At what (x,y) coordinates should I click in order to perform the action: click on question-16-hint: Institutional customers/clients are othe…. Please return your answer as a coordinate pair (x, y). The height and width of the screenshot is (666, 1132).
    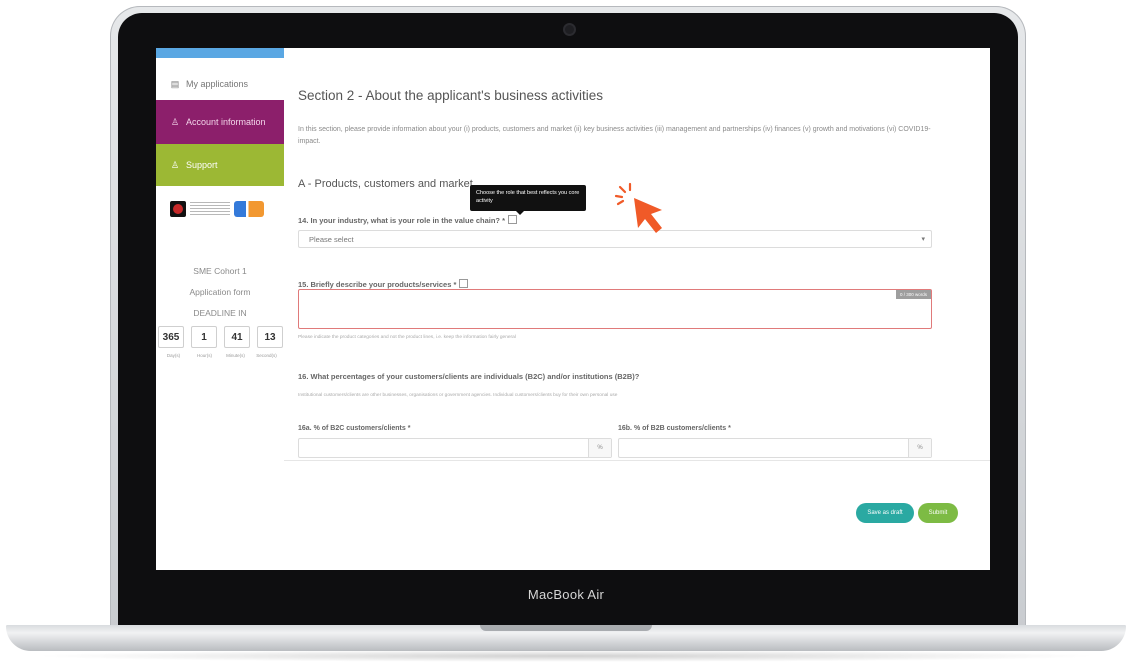
    Looking at the image, I should click on (458, 395).